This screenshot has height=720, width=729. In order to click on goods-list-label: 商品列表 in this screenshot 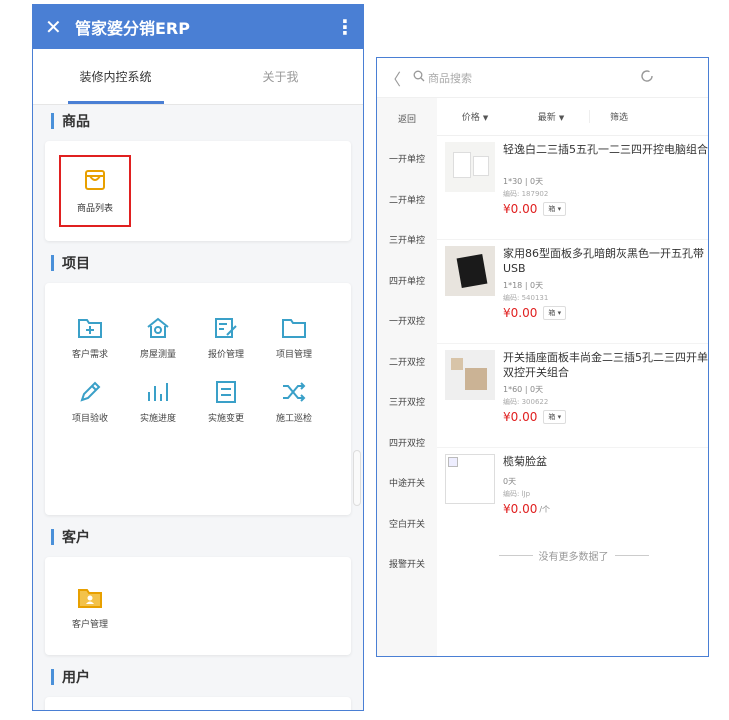, I will do `click(94, 209)`.